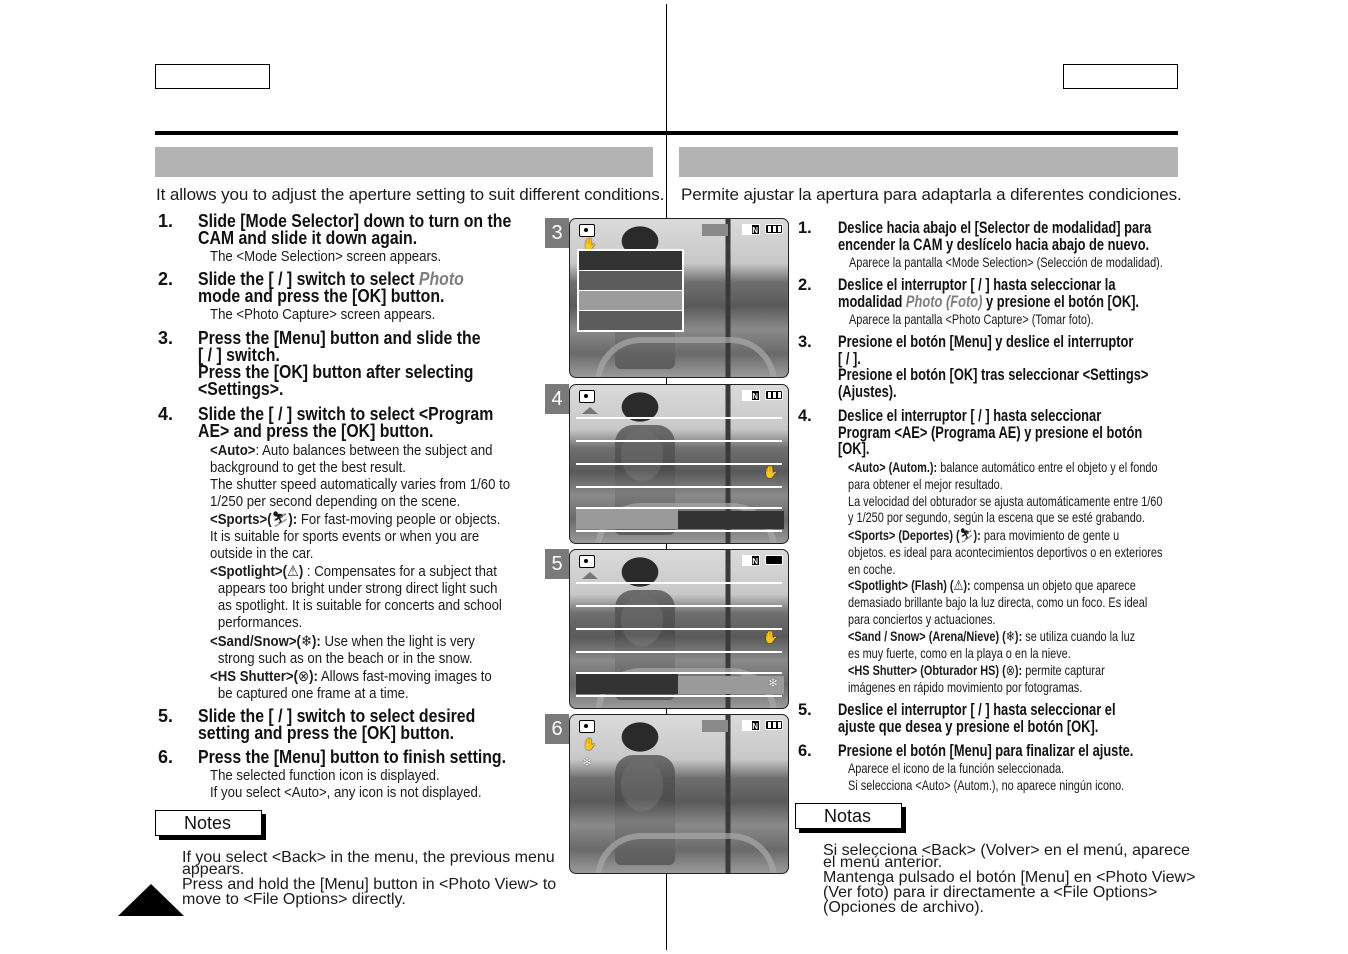 The height and width of the screenshot is (954, 1348). What do you see at coordinates (557, 564) in the screenshot?
I see `screen-badge-5: 5` at bounding box center [557, 564].